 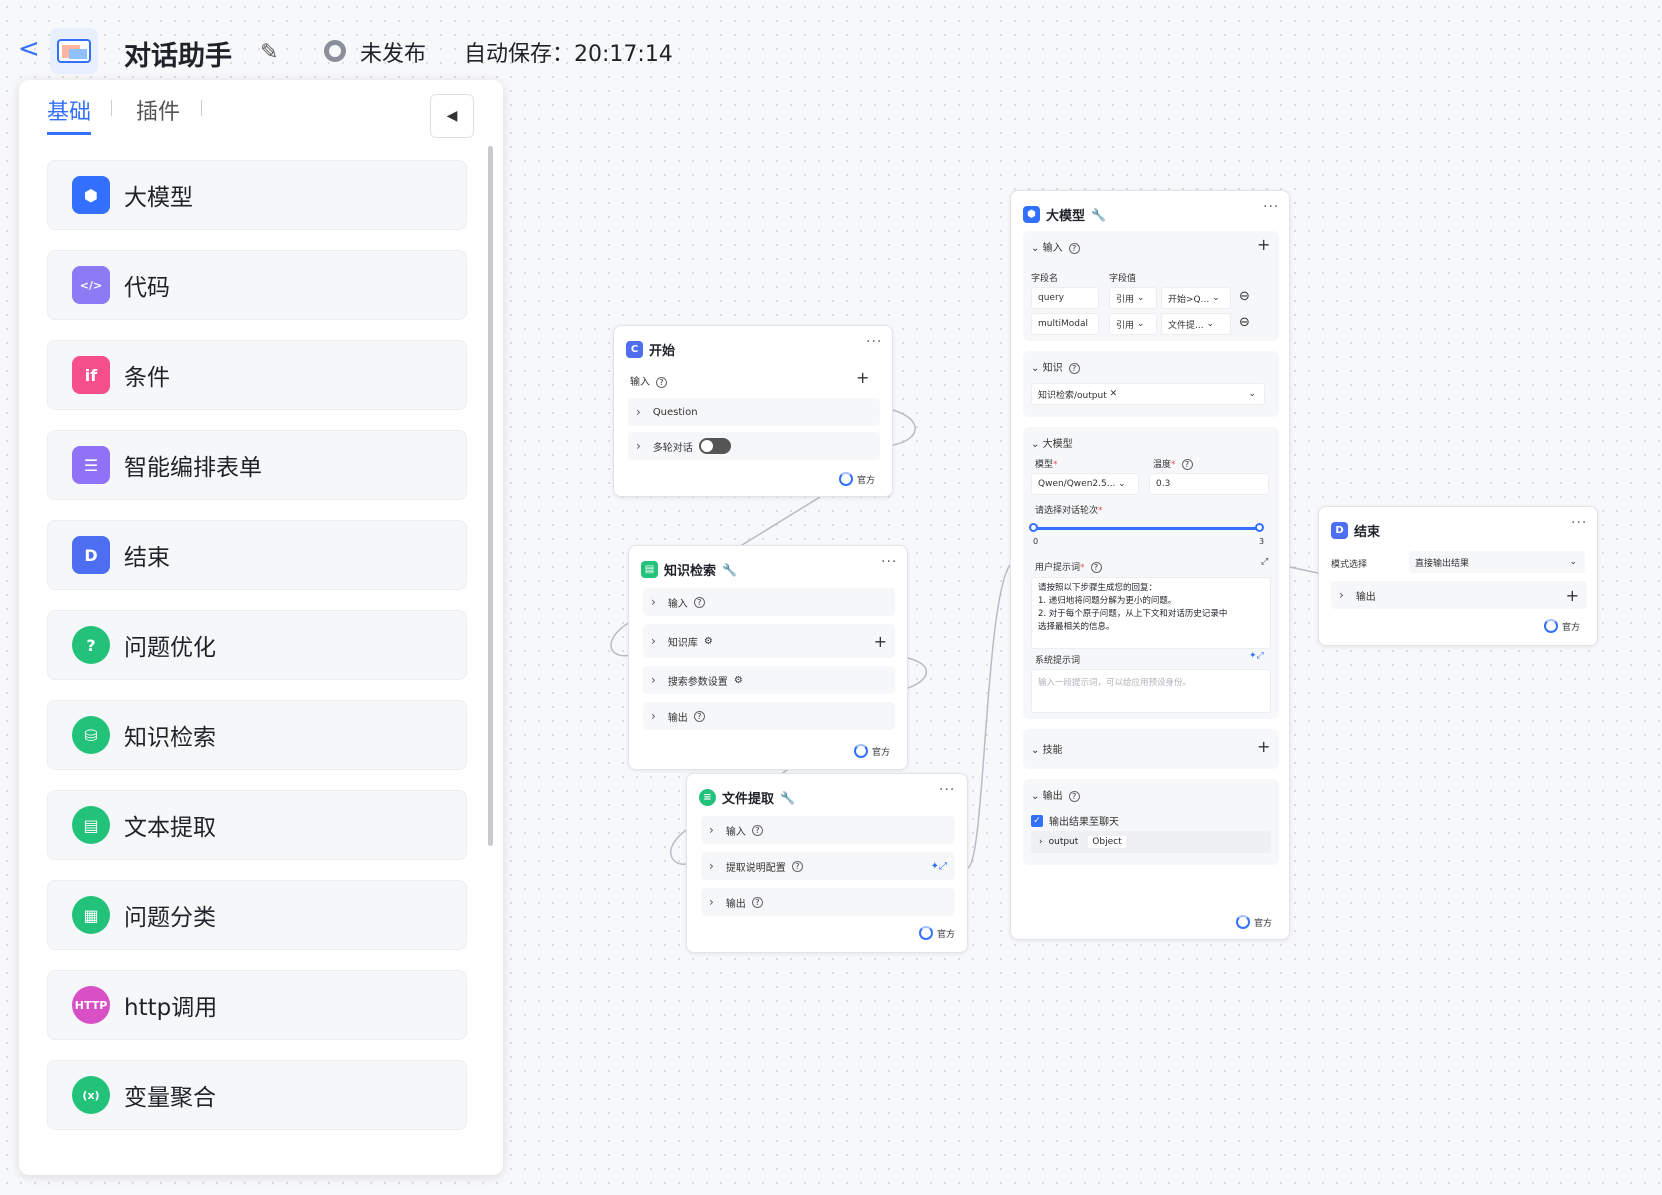 I want to click on temp-label: 温度, so click(x=1162, y=465).